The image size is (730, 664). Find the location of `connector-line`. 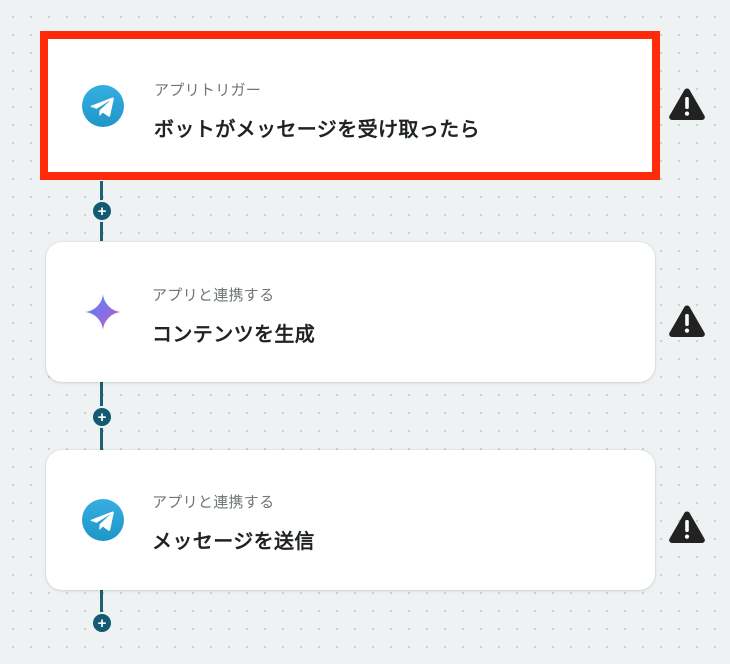

connector-line is located at coordinates (101, 602).